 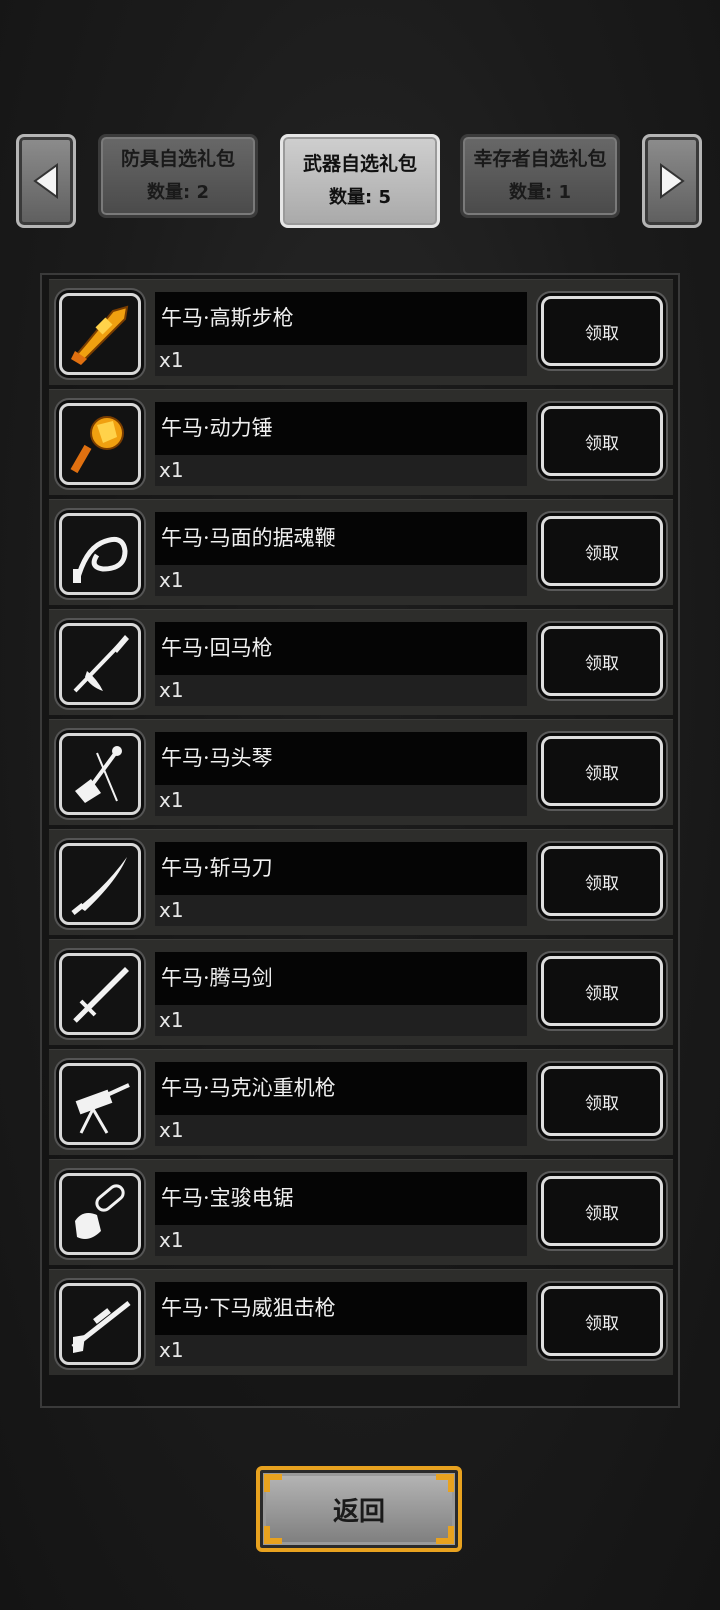 What do you see at coordinates (341, 758) in the screenshot?
I see `item-name: 午马·马头琴` at bounding box center [341, 758].